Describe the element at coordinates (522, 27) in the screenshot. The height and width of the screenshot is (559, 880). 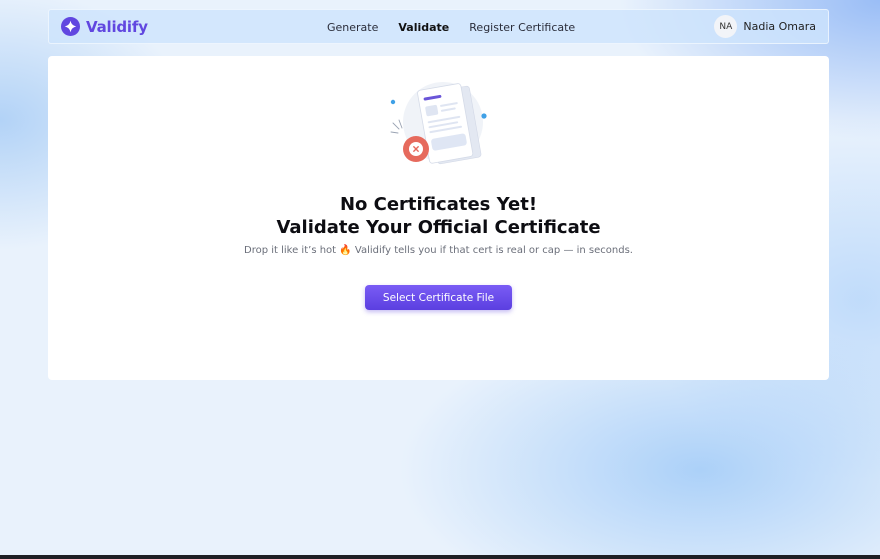
I see `nav-link-register-certificate: Register Certificate` at that location.